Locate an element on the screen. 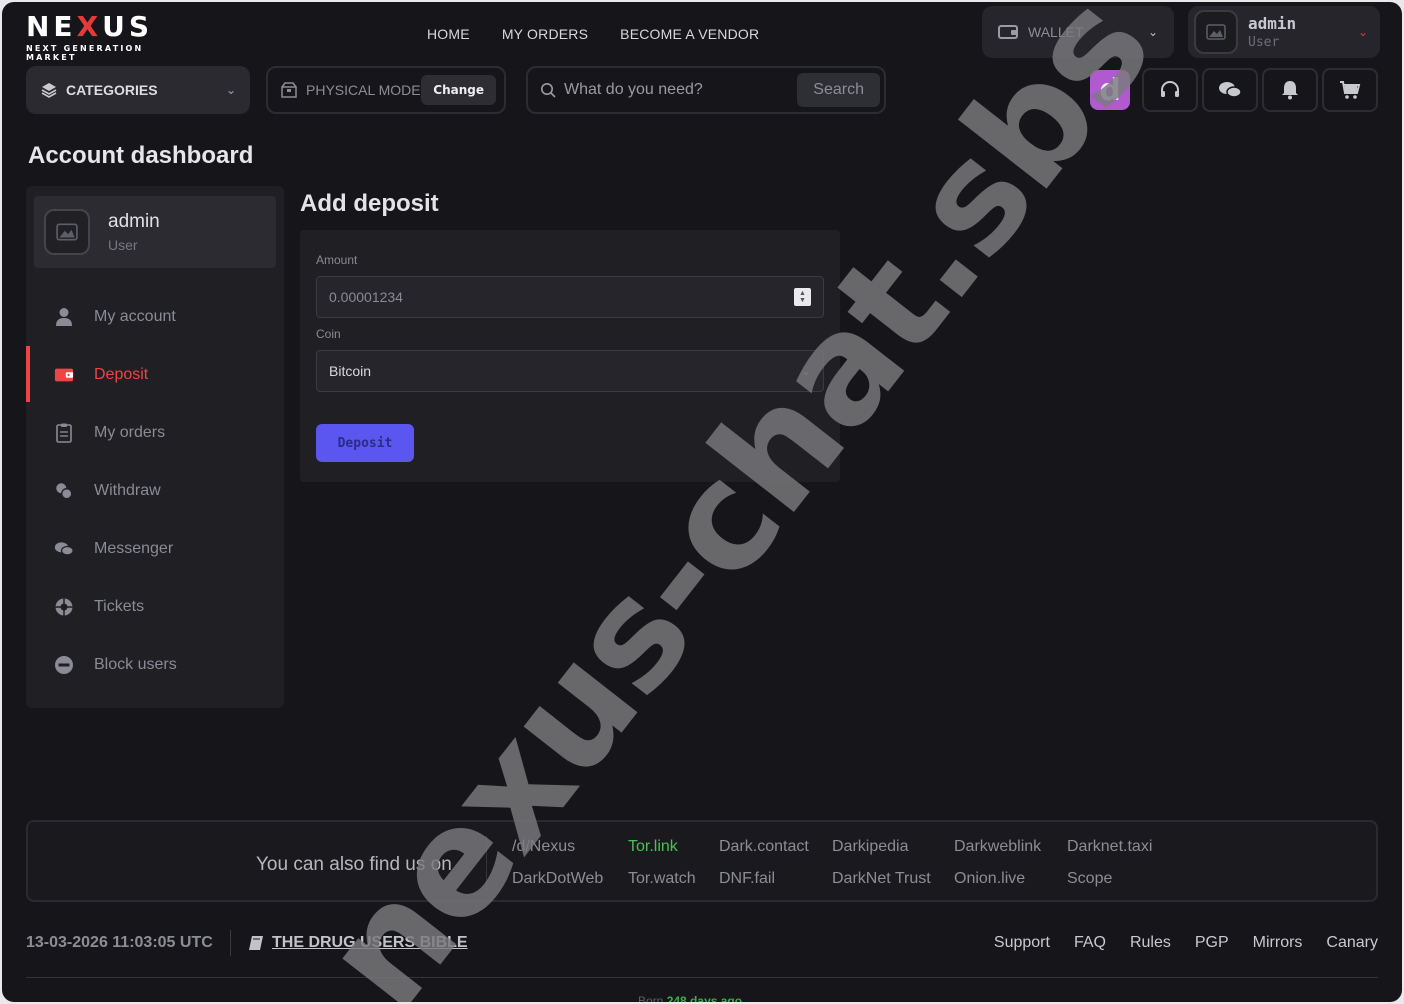 Image resolution: width=1404 pixels, height=1004 pixels. coins-icon is located at coordinates (64, 491).